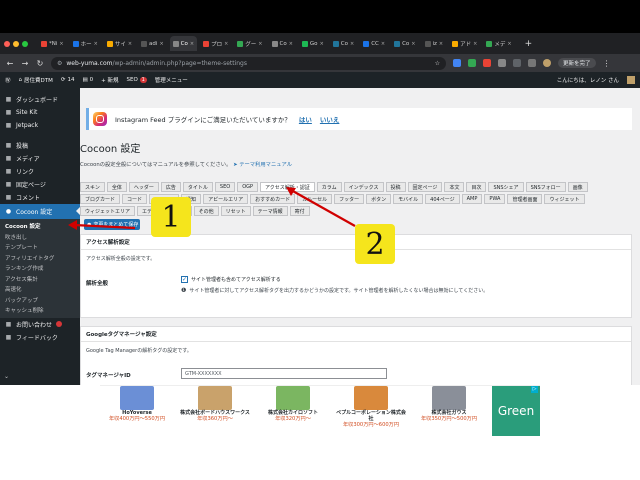 Image resolution: width=640 pixels, height=480 pixels. I want to click on submenu-item: キャッシュ削除, so click(40, 310).